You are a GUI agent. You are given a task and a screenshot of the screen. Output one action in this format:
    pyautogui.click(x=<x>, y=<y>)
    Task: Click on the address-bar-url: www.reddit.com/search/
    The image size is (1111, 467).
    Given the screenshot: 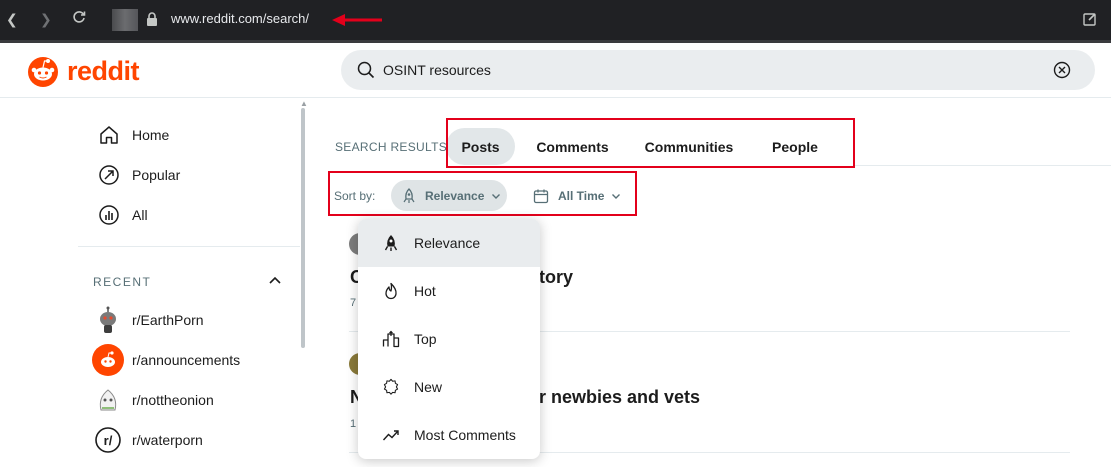 What is the action you would take?
    pyautogui.click(x=240, y=18)
    